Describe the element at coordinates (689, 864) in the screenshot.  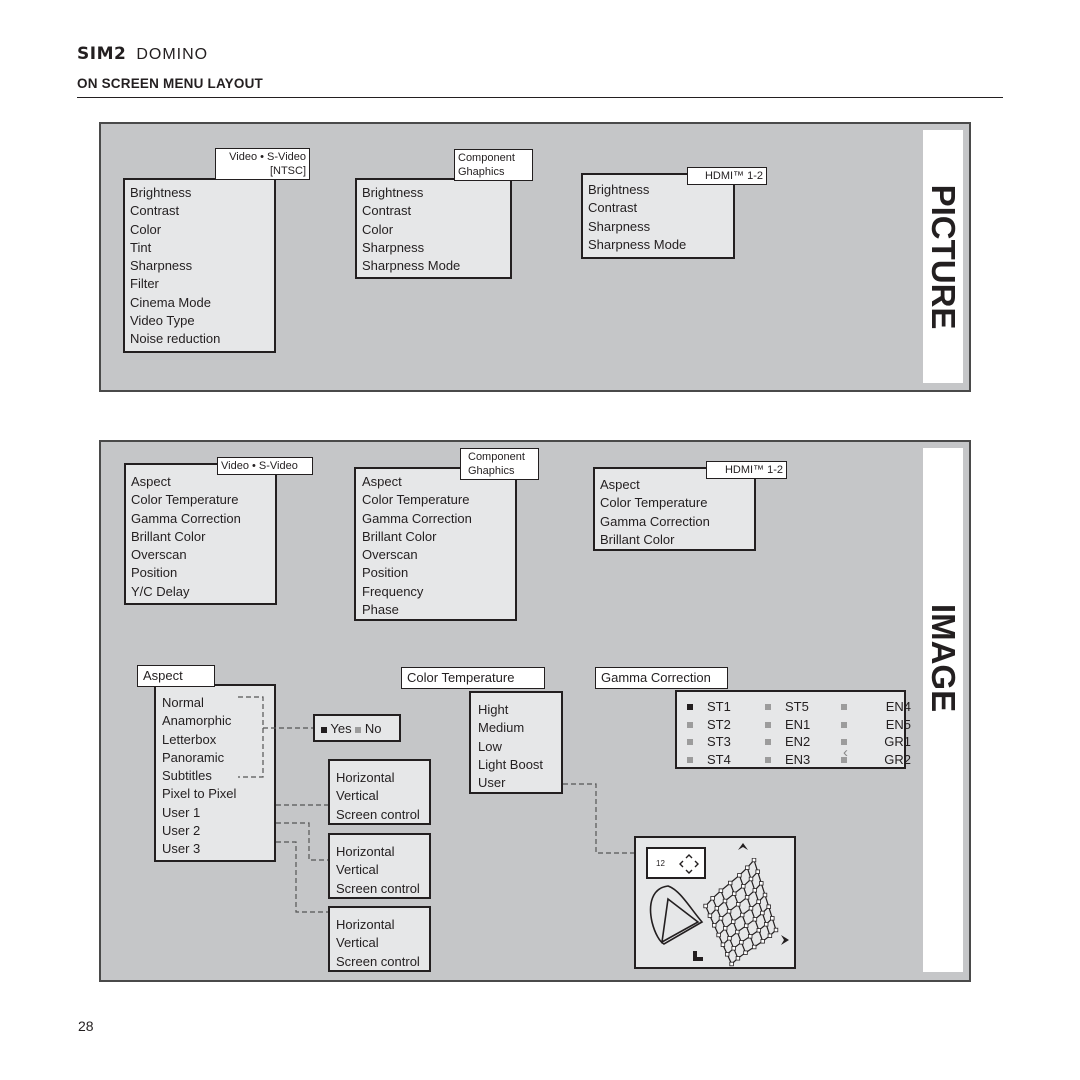
I see `direction-arrows-icon` at that location.